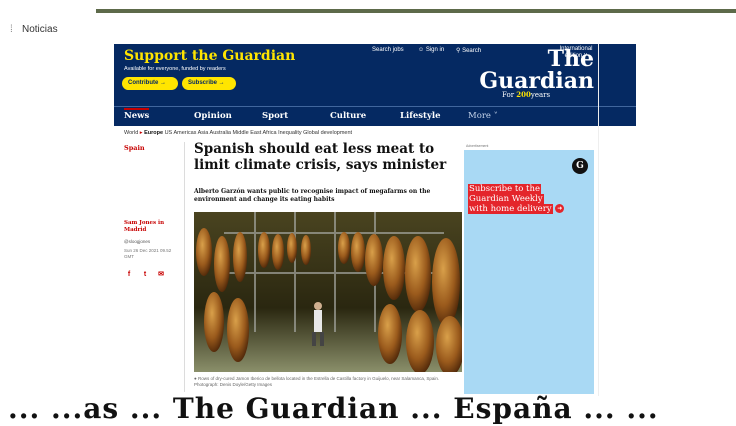  What do you see at coordinates (161, 275) in the screenshot?
I see `email-icon: ✉` at bounding box center [161, 275].